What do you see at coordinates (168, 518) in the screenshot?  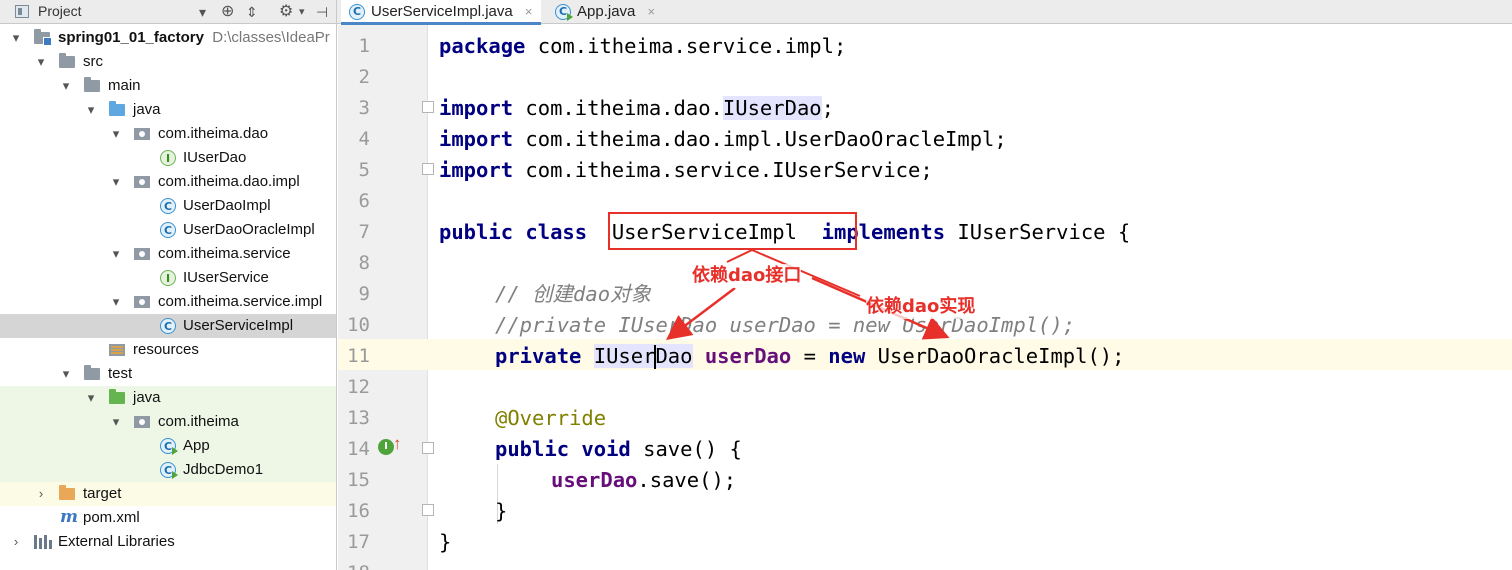 I see `tree-item-pom: m pom.xml` at bounding box center [168, 518].